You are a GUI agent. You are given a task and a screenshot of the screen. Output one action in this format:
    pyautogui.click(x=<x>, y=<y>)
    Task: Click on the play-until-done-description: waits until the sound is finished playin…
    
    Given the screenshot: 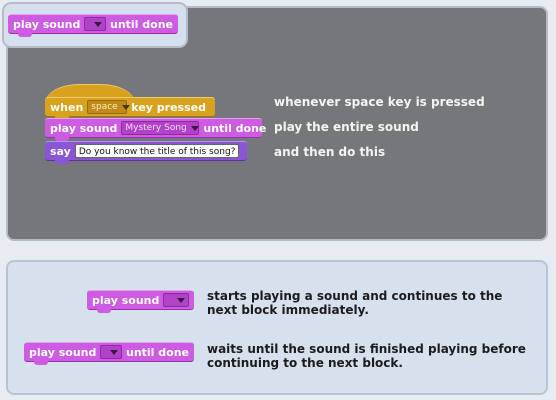 What is the action you would take?
    pyautogui.click(x=366, y=356)
    